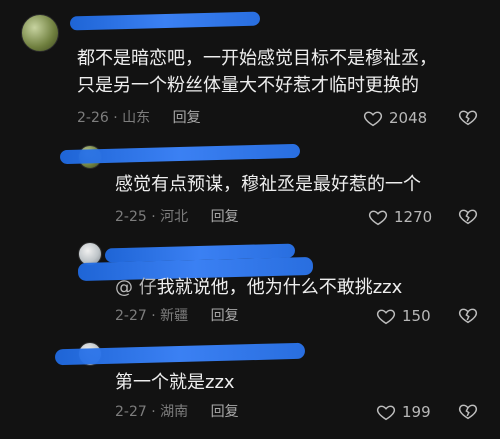  I want to click on comment-meta: 2-25 · 河北 回复, so click(177, 217).